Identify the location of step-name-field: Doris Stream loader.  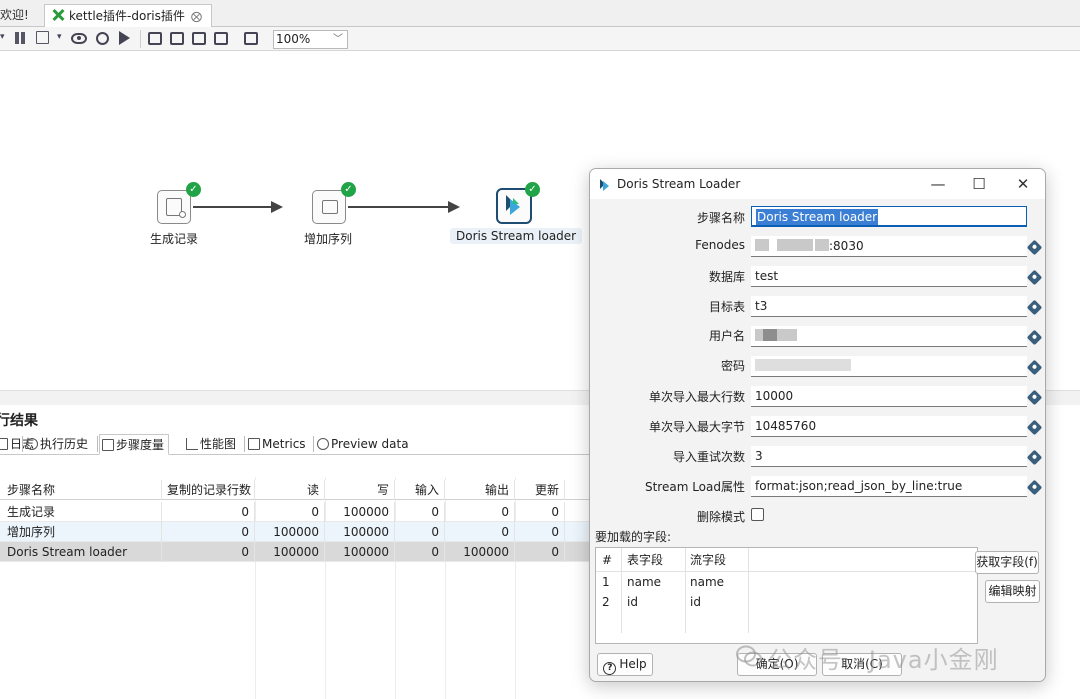
(889, 216).